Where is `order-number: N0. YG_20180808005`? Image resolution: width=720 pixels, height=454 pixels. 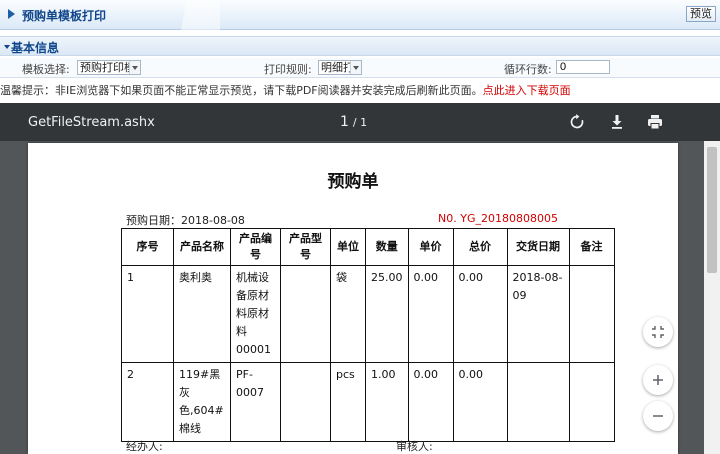
order-number: N0. YG_20180808005 is located at coordinates (498, 218).